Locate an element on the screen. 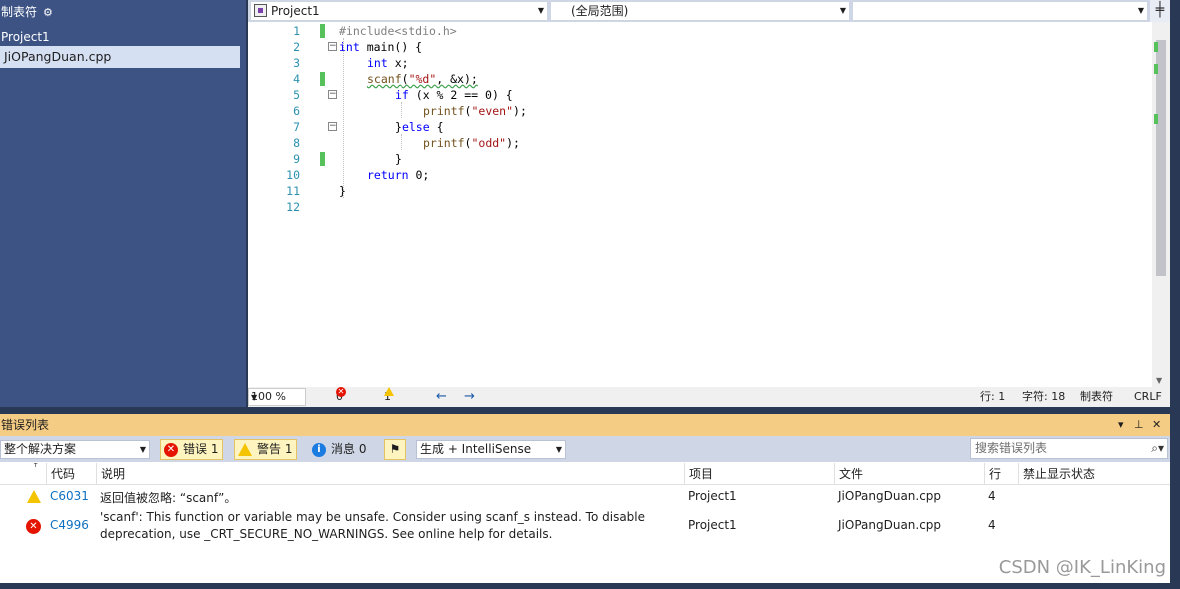 The width and height of the screenshot is (1180, 589). gear-icon: ⚙ is located at coordinates (48, 12).